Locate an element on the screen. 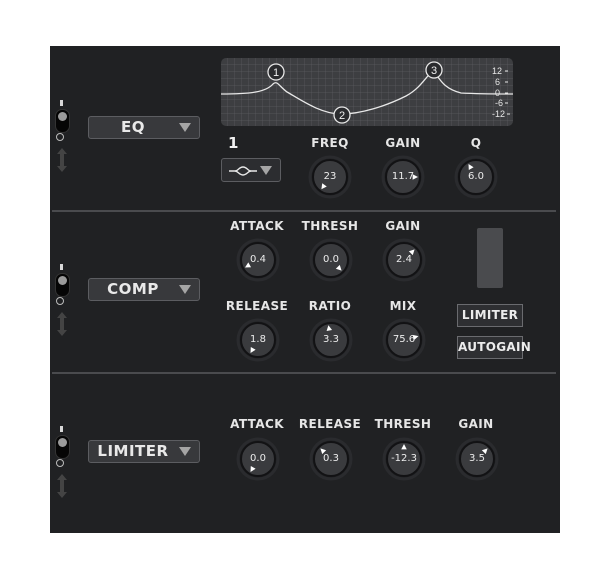 Image resolution: width=609 pixels, height=582 pixels. limiter-power-switch is located at coordinates (62, 447).